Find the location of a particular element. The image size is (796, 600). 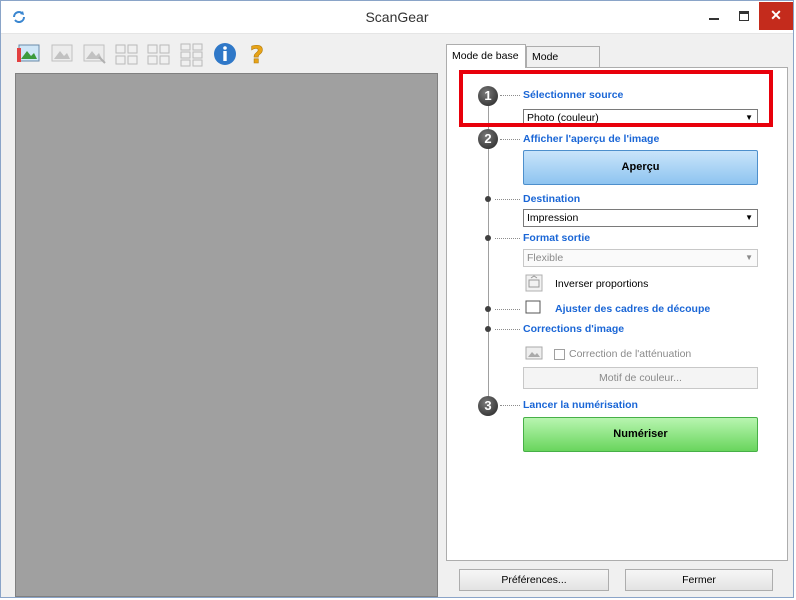

fading-correction-label: Correction de l'atténuation is located at coordinates (630, 354).